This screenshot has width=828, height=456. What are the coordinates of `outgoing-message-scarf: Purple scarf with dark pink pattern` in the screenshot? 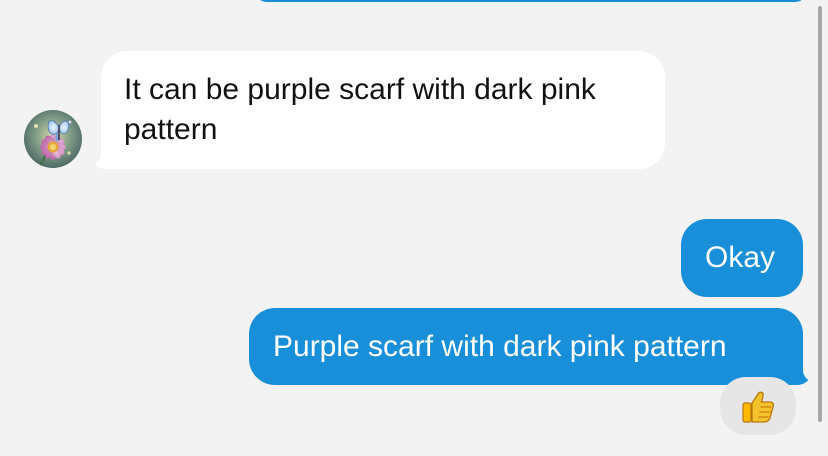 It's located at (526, 346).